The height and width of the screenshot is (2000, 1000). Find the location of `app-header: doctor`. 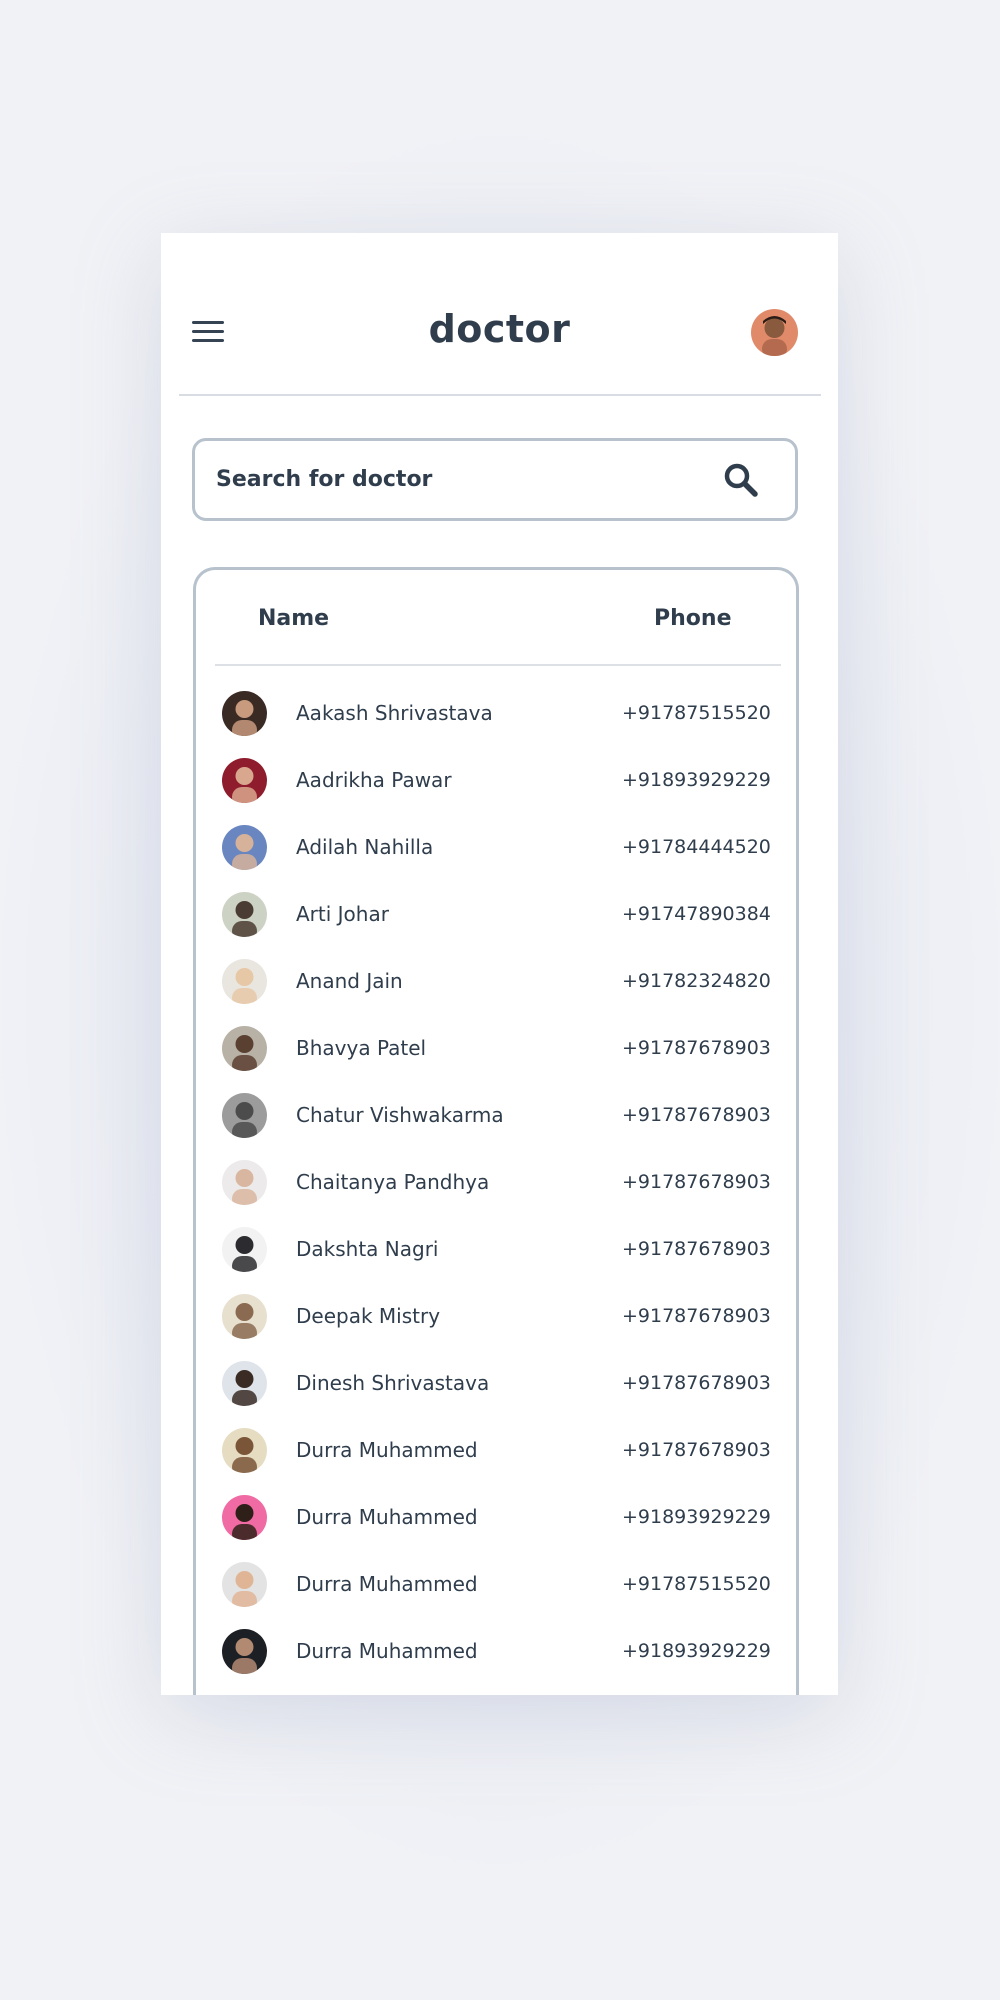

app-header: doctor is located at coordinates (499, 314).